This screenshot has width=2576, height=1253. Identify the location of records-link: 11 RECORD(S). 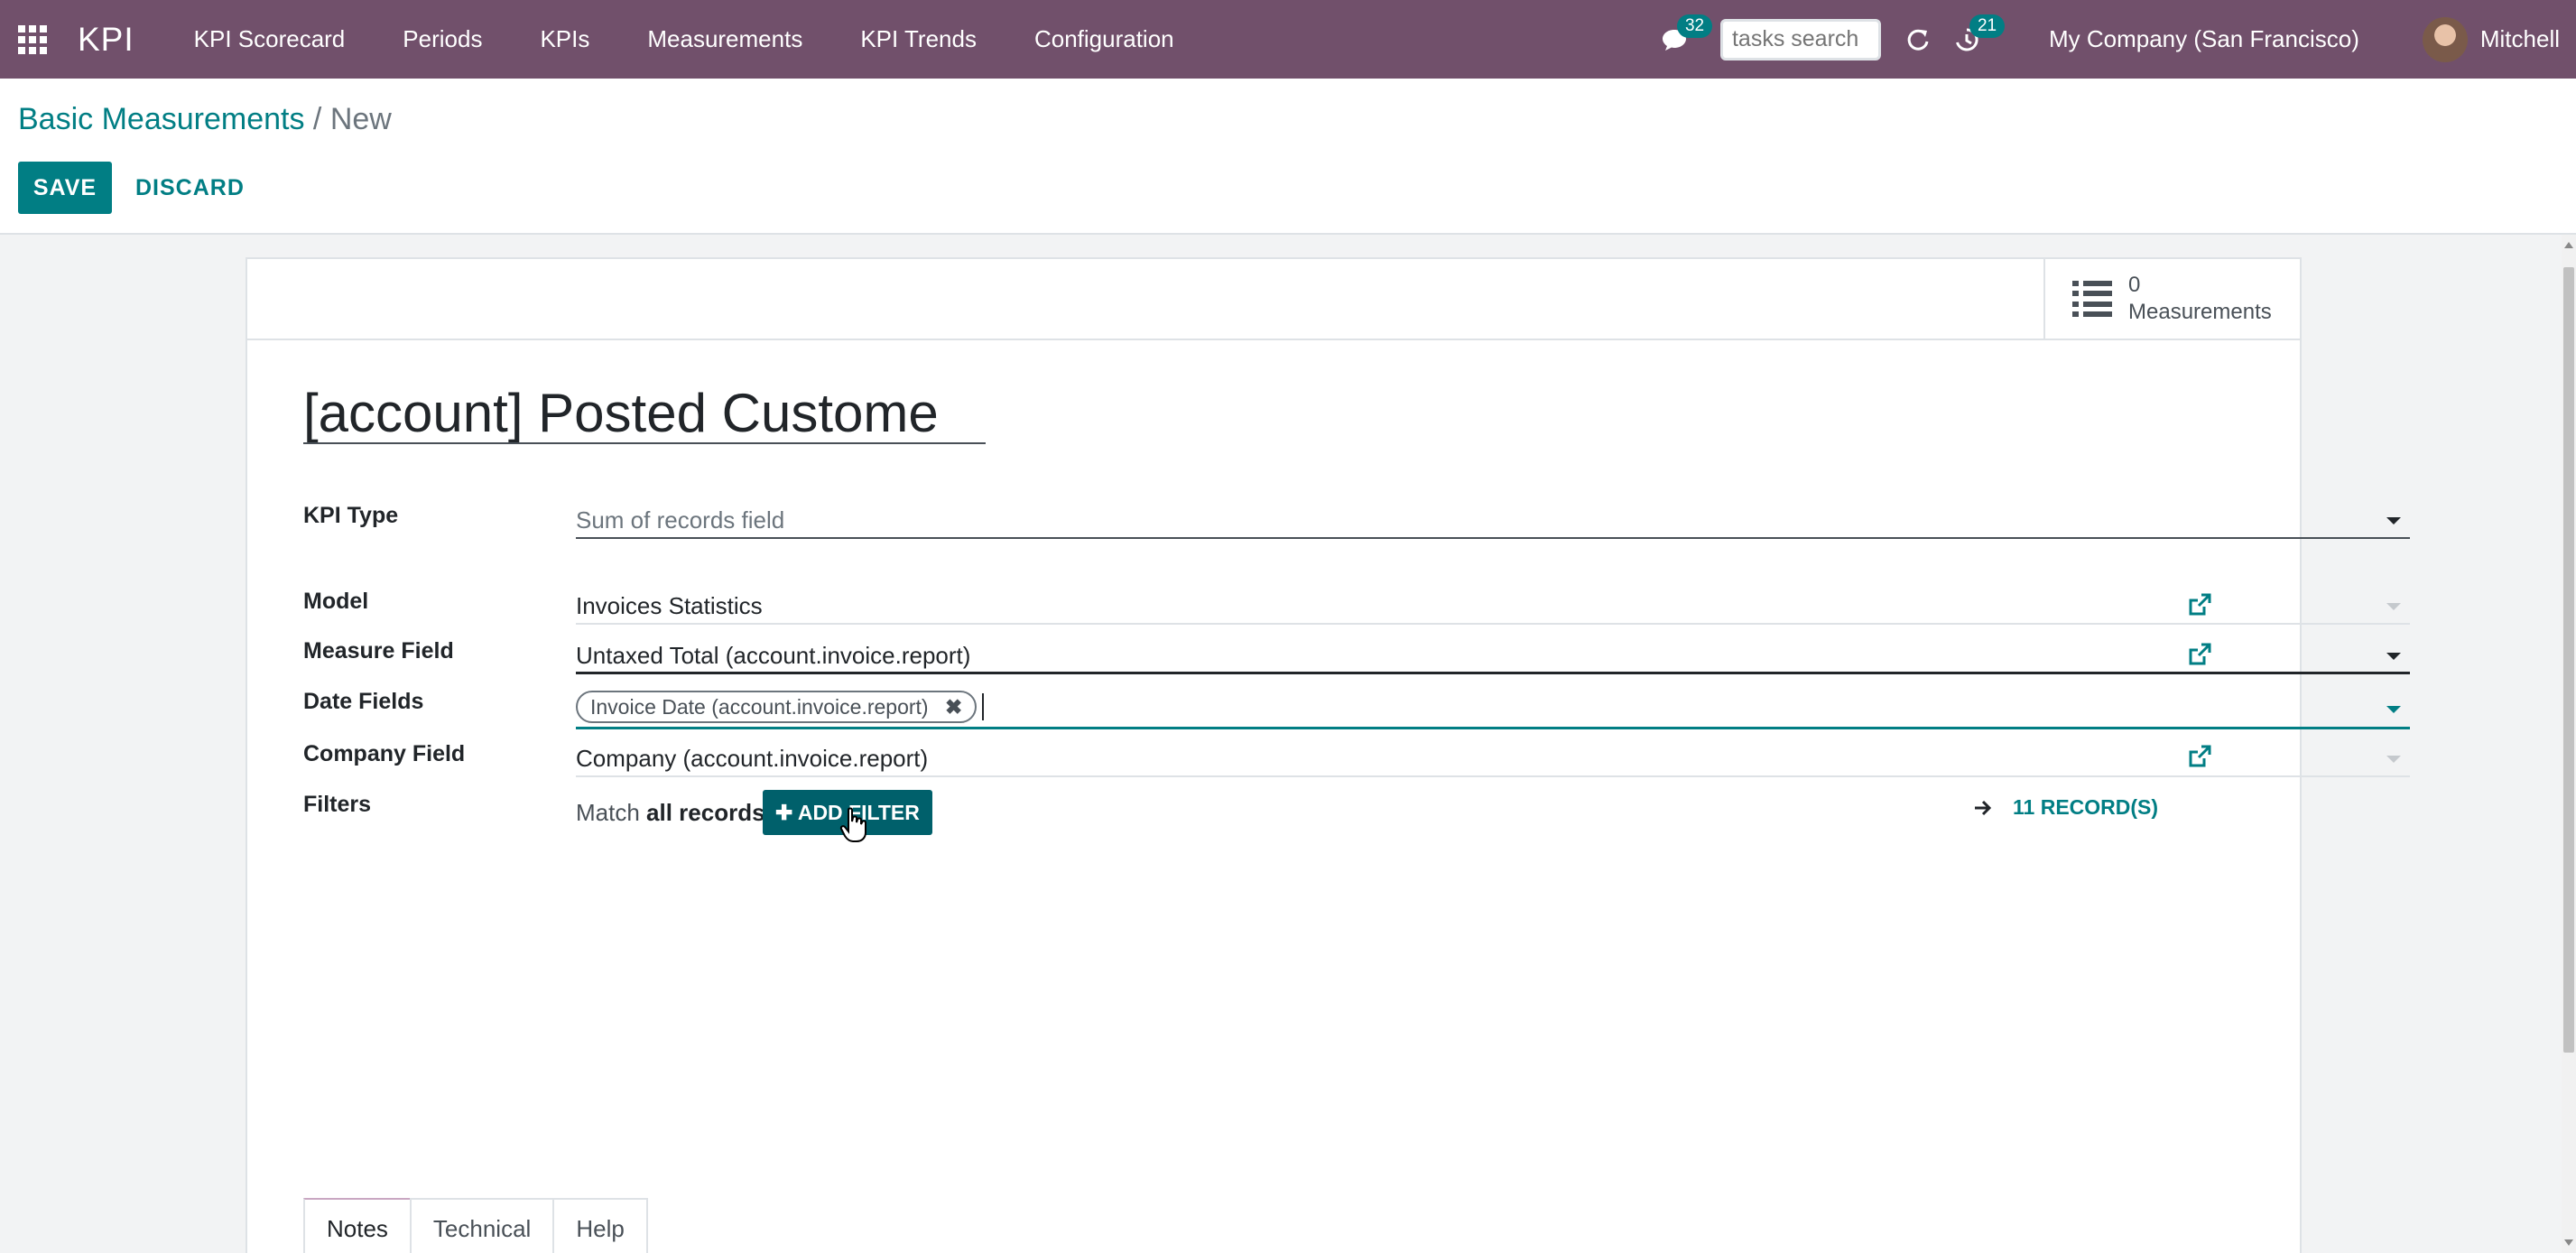
(2065, 807).